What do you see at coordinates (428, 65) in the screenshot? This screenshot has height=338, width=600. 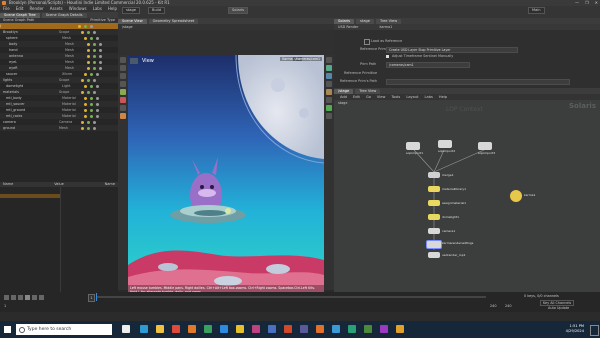 I see `prim-path-field: /cameras/cam1` at bounding box center [428, 65].